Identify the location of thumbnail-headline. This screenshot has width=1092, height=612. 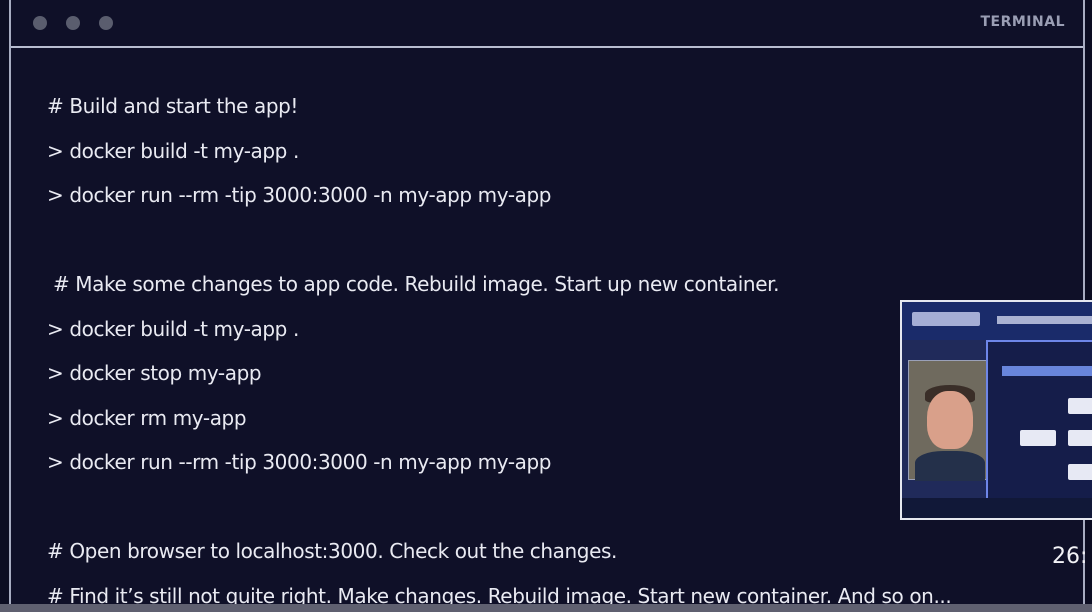
(1044, 320).